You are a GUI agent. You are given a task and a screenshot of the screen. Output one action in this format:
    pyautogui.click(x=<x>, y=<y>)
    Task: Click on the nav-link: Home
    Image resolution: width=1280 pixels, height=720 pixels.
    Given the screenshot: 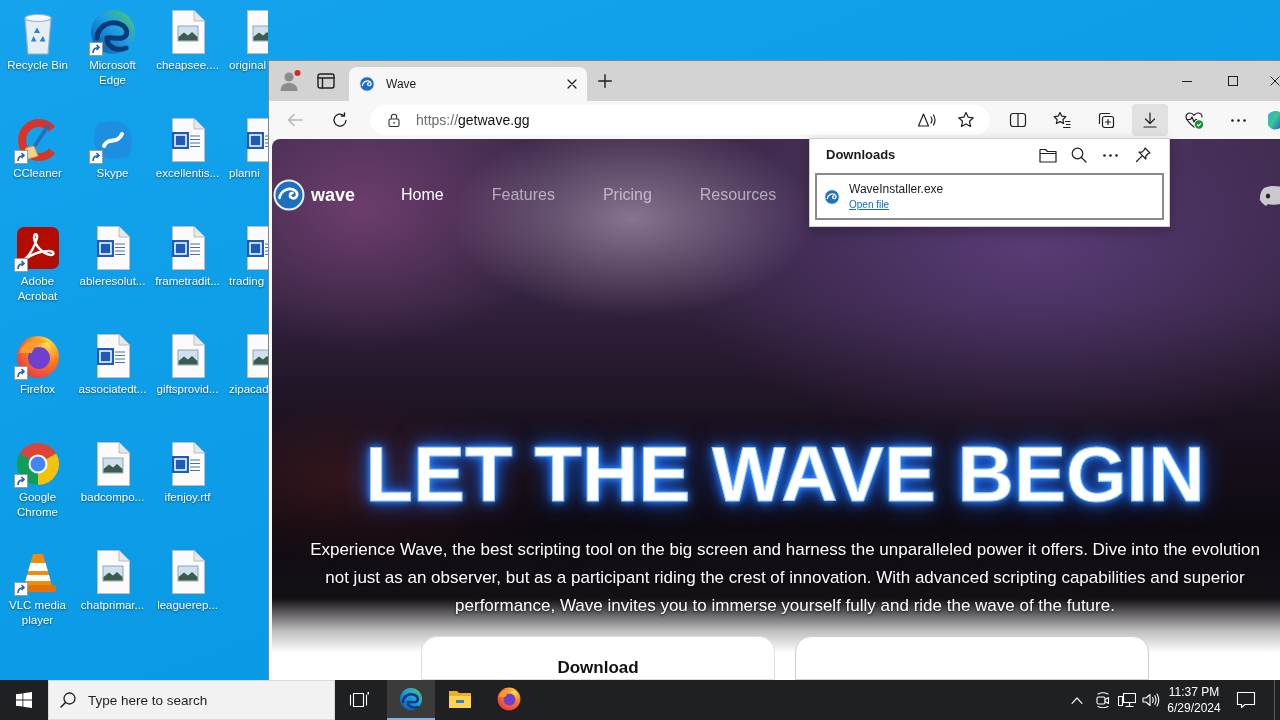 What is the action you would take?
    pyautogui.click(x=422, y=195)
    